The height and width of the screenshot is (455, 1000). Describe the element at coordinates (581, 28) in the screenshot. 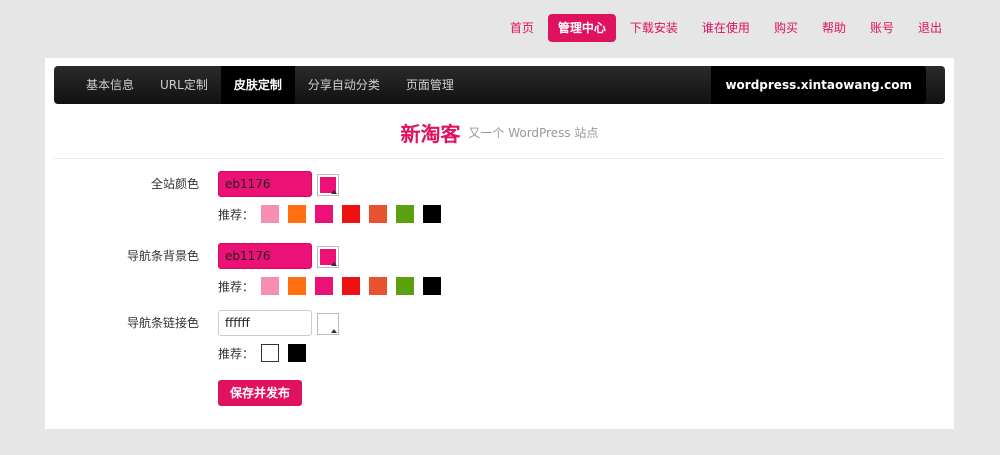

I see `top-nav-link: 管理中心` at that location.